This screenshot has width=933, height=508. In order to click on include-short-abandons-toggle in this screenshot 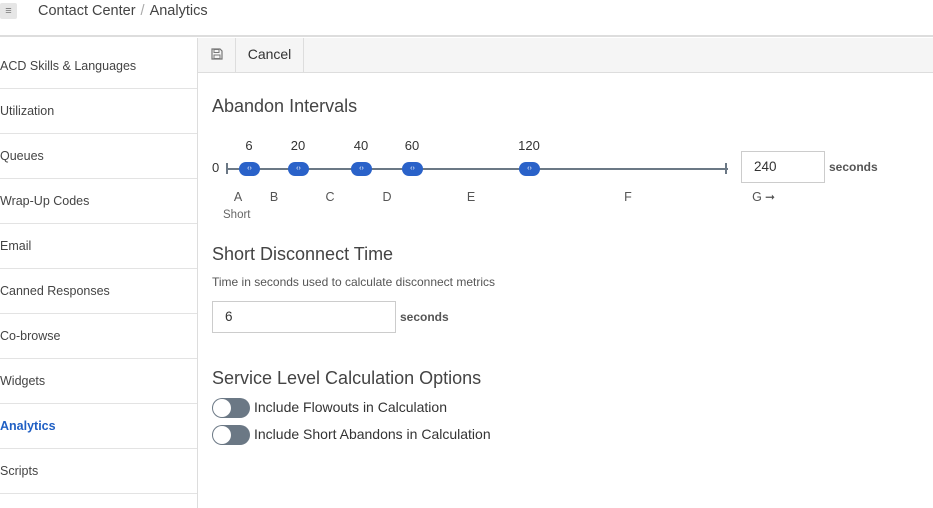, I will do `click(231, 435)`.